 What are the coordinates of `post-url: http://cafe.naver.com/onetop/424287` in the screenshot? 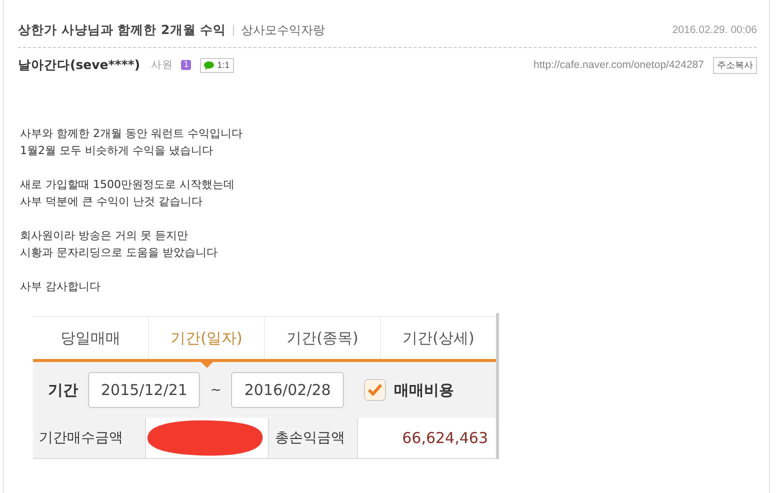 It's located at (619, 65).